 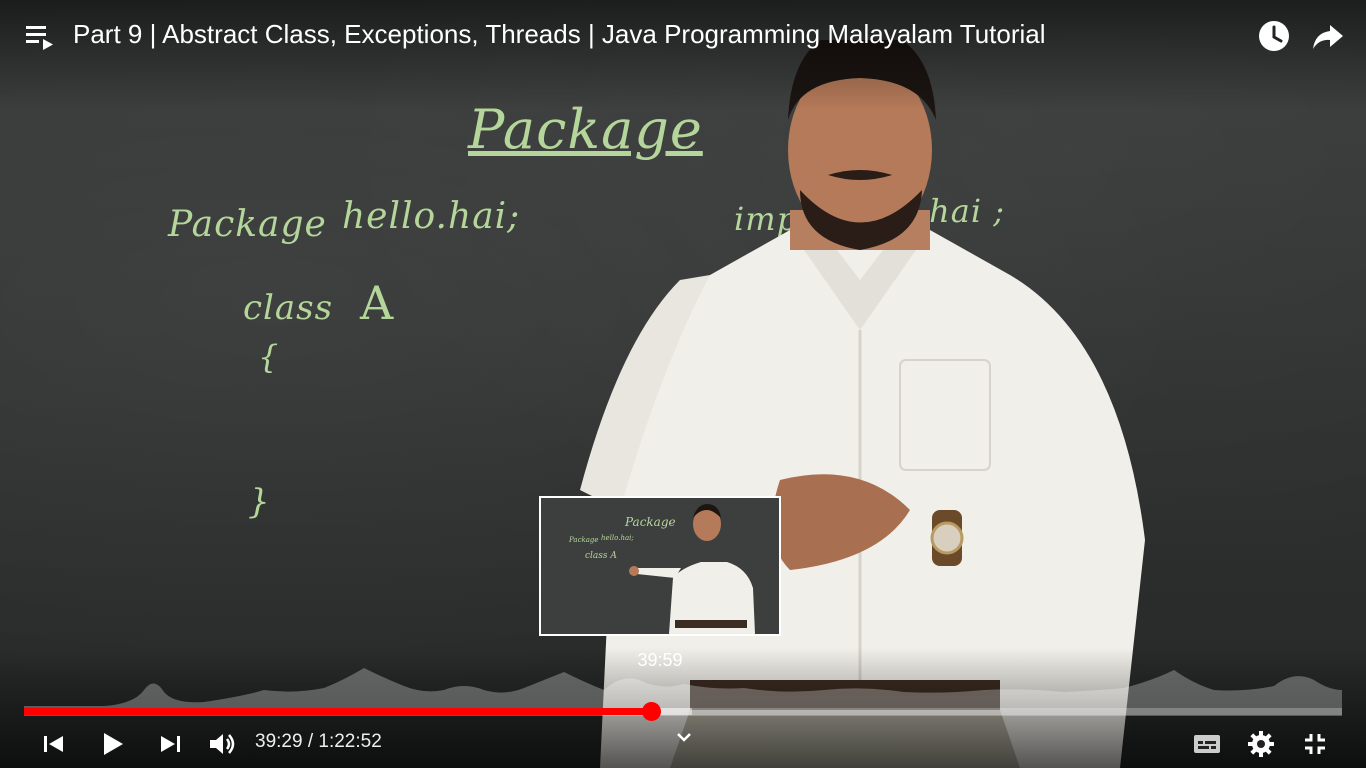 I want to click on player-controls: 39:29 / 1:22:52, so click(x=683, y=742).